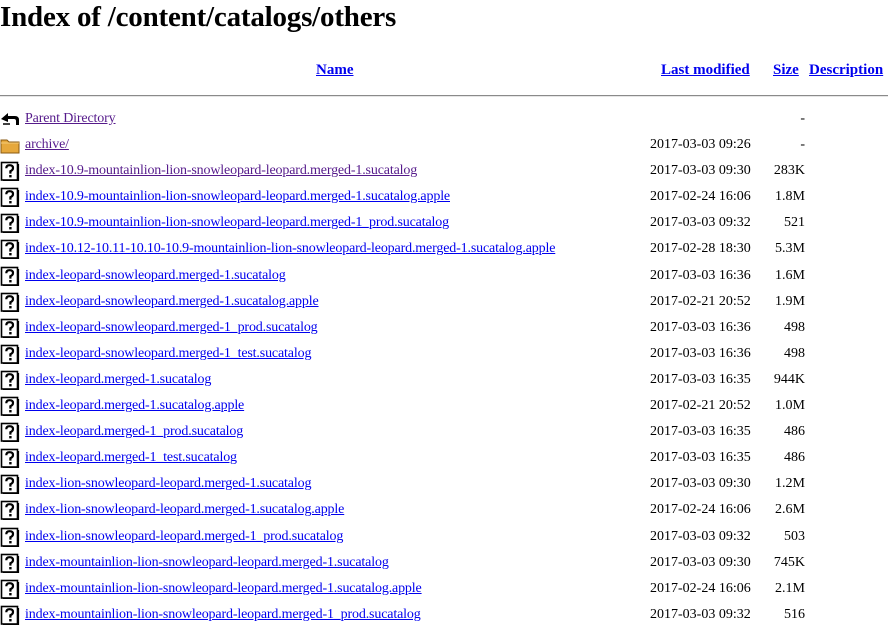 The image size is (895, 635). What do you see at coordinates (790, 275) in the screenshot?
I see `size-cell: 1.6M` at bounding box center [790, 275].